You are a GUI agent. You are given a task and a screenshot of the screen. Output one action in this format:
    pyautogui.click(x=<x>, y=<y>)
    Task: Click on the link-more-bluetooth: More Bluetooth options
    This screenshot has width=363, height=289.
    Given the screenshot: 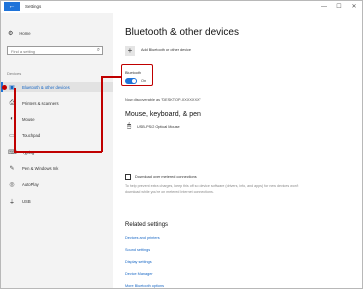 What is the action you would take?
    pyautogui.click(x=144, y=286)
    